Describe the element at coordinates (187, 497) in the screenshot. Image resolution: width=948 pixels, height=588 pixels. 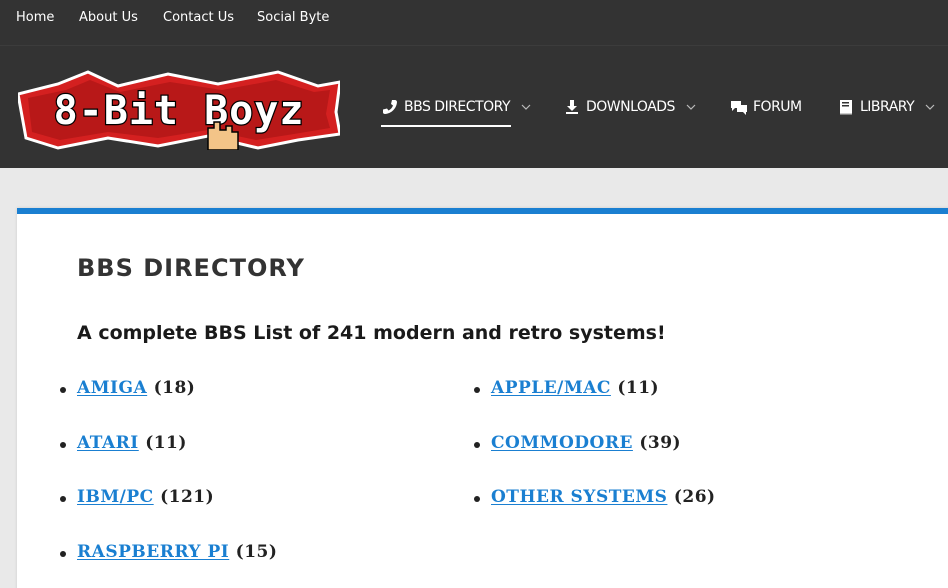
I see `category-count: (121)` at that location.